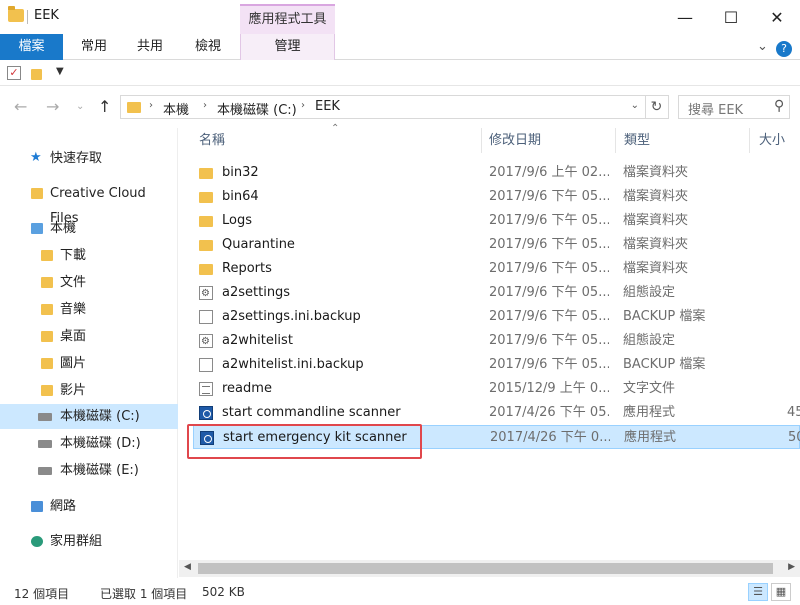 The image size is (800, 605). I want to click on file-icon, so click(206, 365).